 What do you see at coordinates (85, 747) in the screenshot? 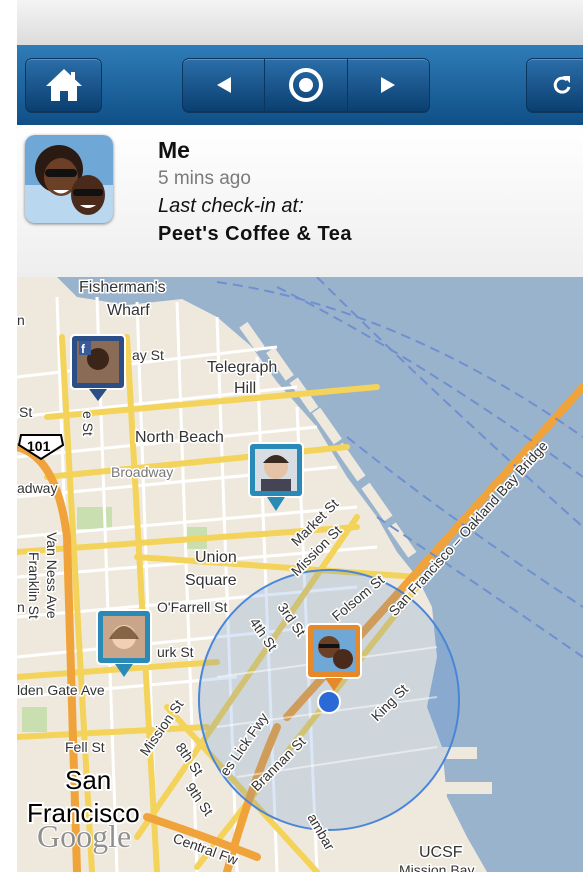
I see `map-label-fell: Fell St` at bounding box center [85, 747].